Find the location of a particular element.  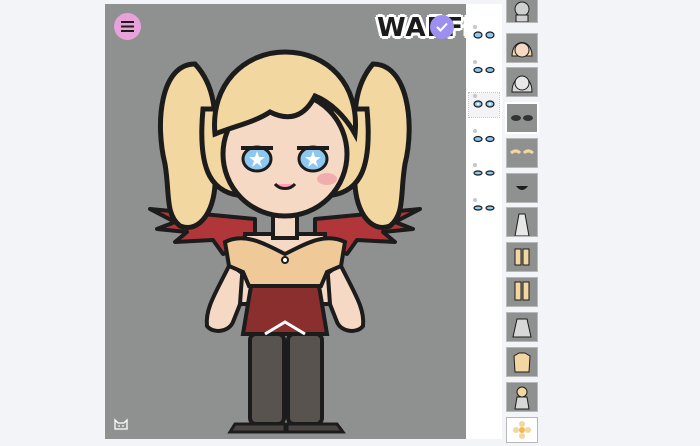

menu-button is located at coordinates (127, 26).